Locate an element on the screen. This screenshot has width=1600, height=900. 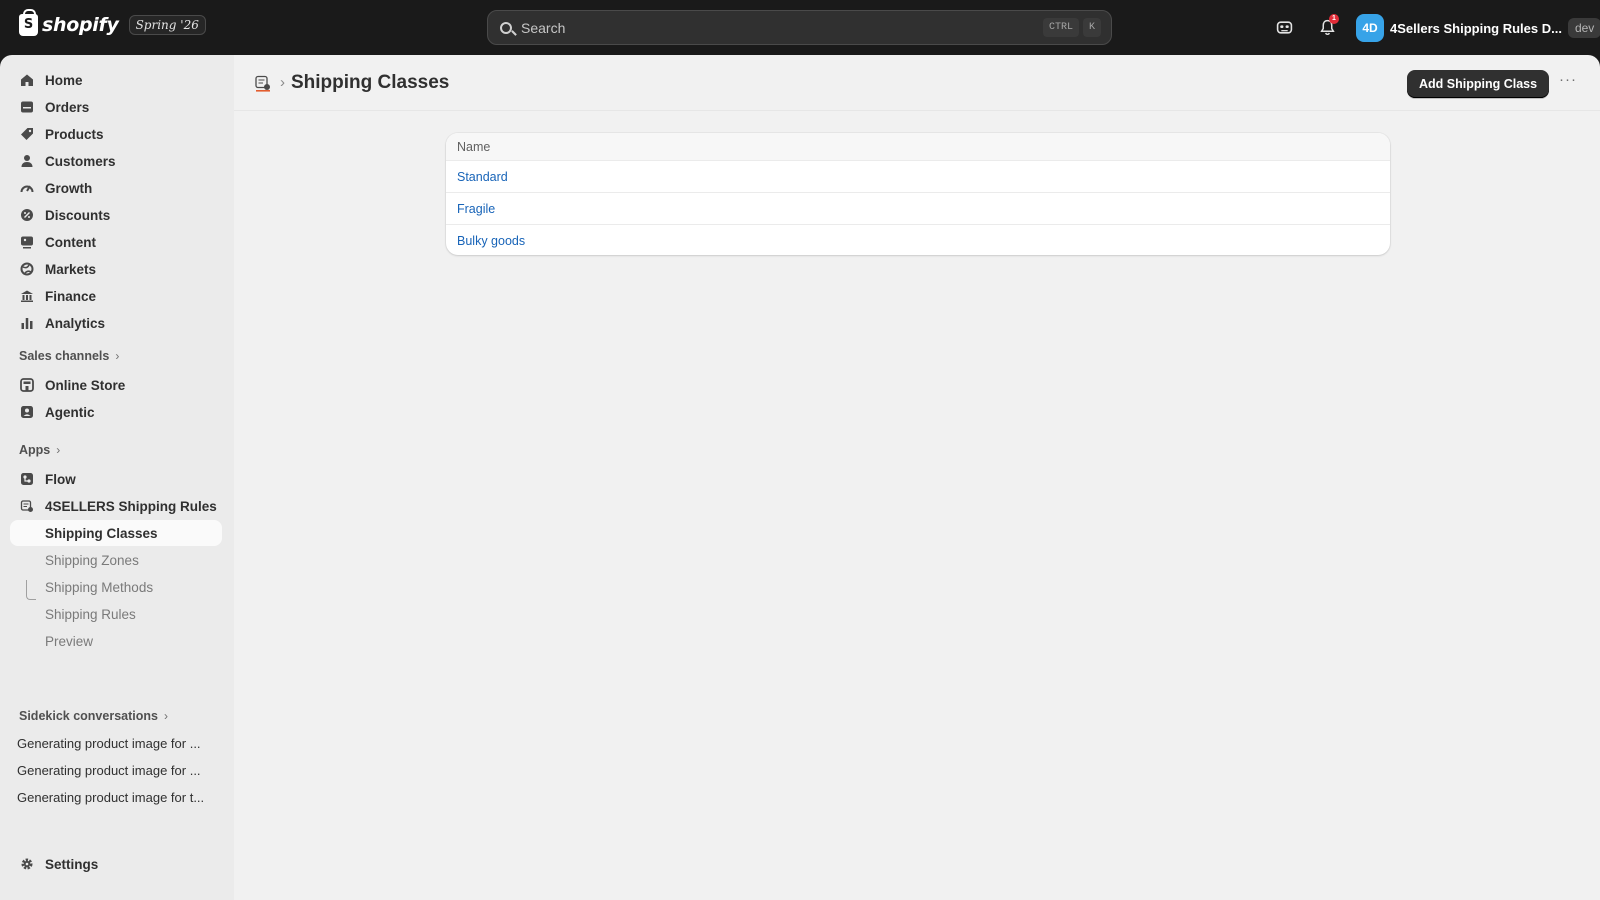
sidebar-item-label: Shipping Classes is located at coordinates (101, 533).